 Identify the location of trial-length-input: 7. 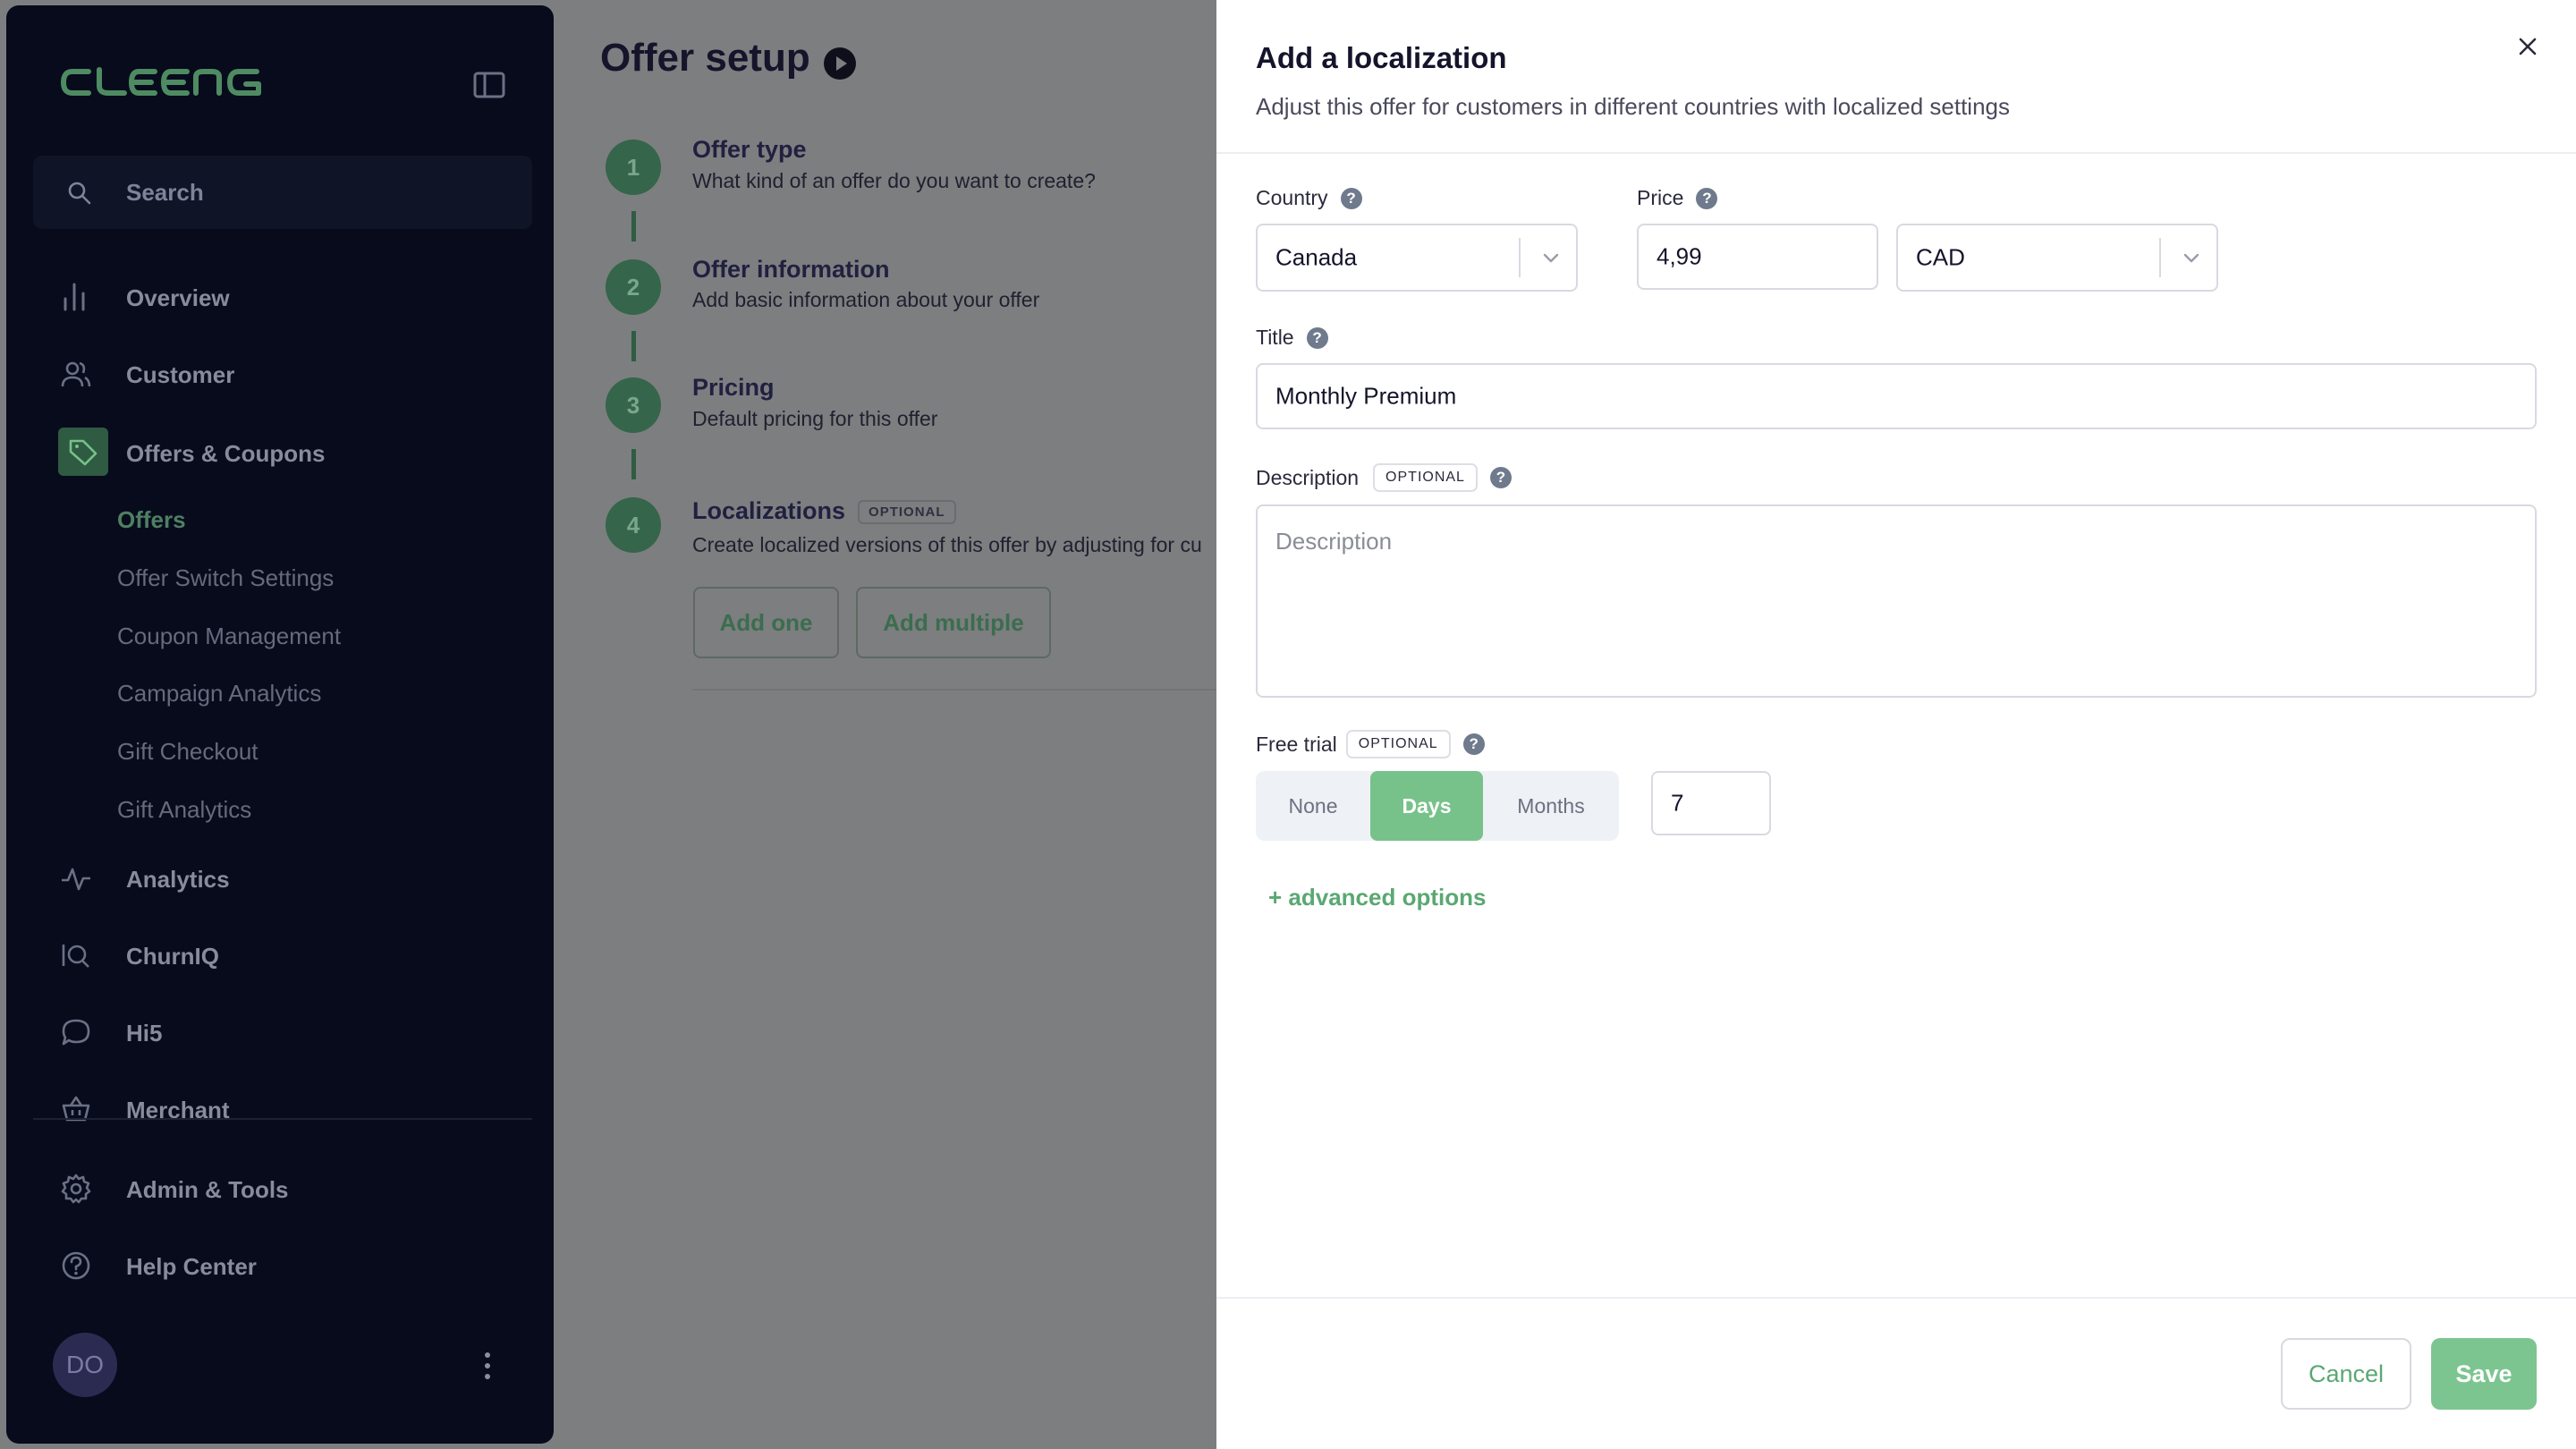
(1711, 803).